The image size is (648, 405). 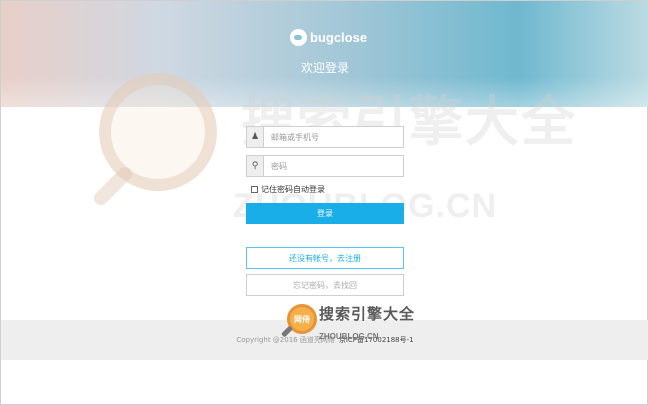 I want to click on register-link: 还没有帐号，去注册, so click(x=325, y=258).